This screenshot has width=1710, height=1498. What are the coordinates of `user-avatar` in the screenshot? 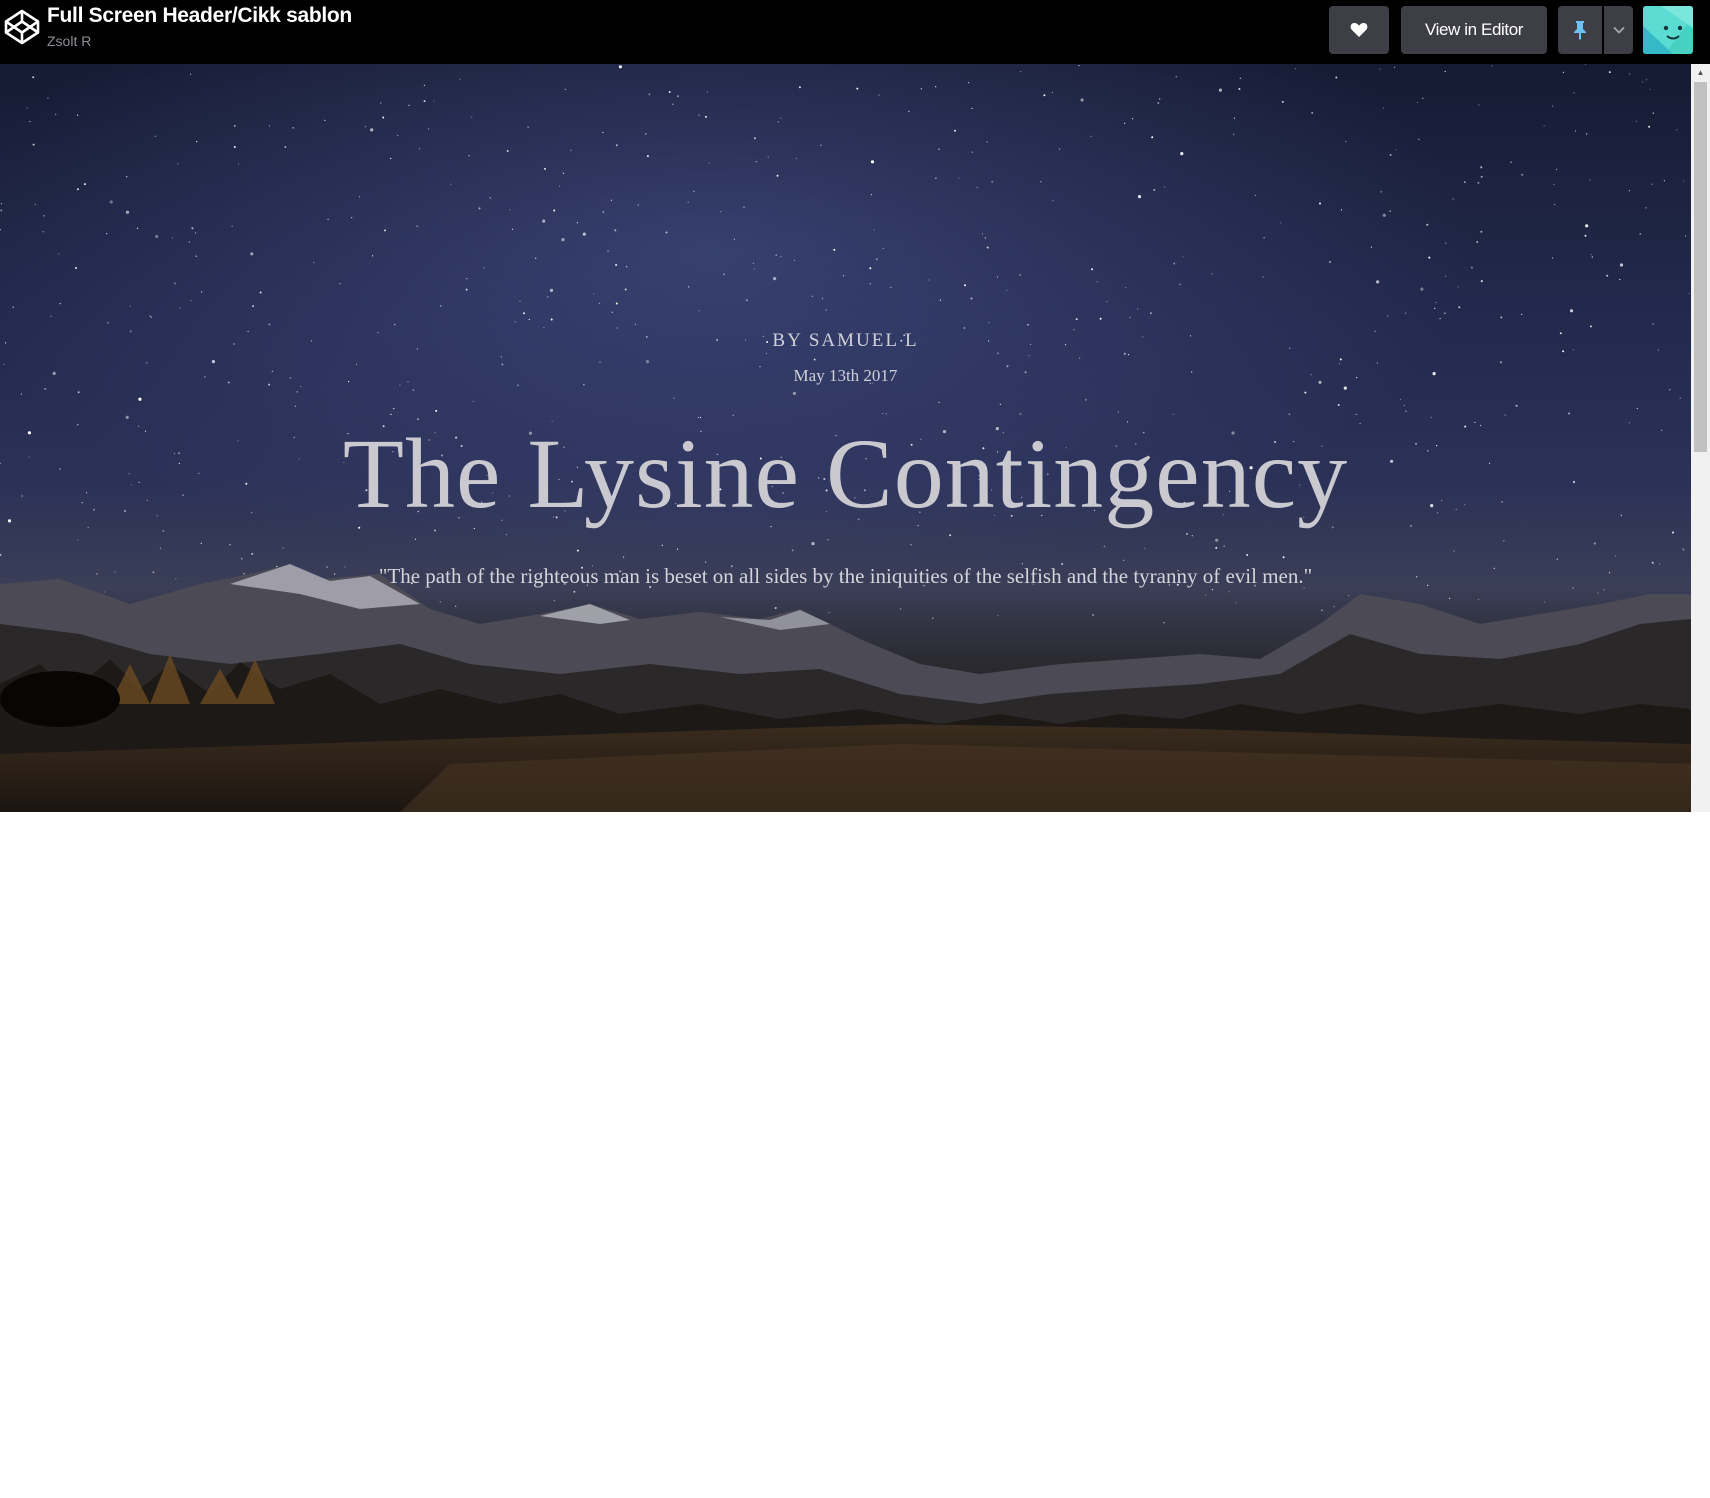 It's located at (1668, 30).